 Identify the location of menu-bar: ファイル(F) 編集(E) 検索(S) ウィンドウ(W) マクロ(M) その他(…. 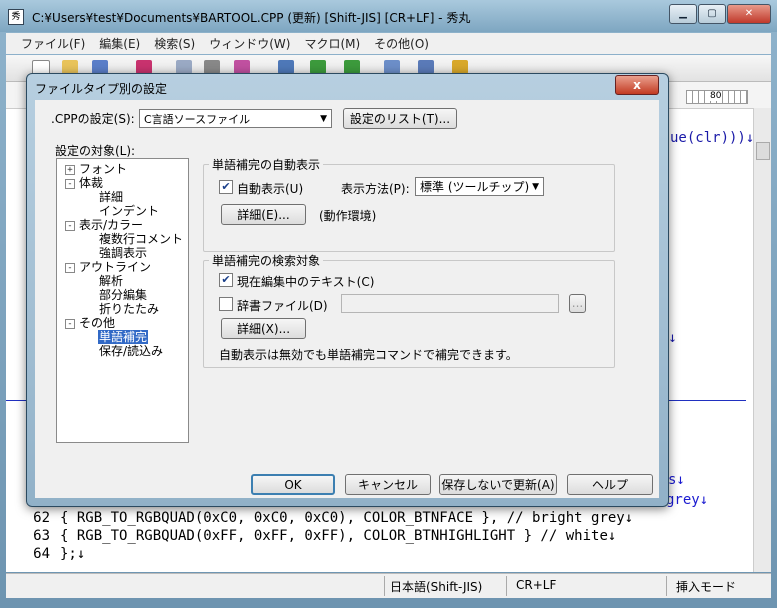
(388, 43).